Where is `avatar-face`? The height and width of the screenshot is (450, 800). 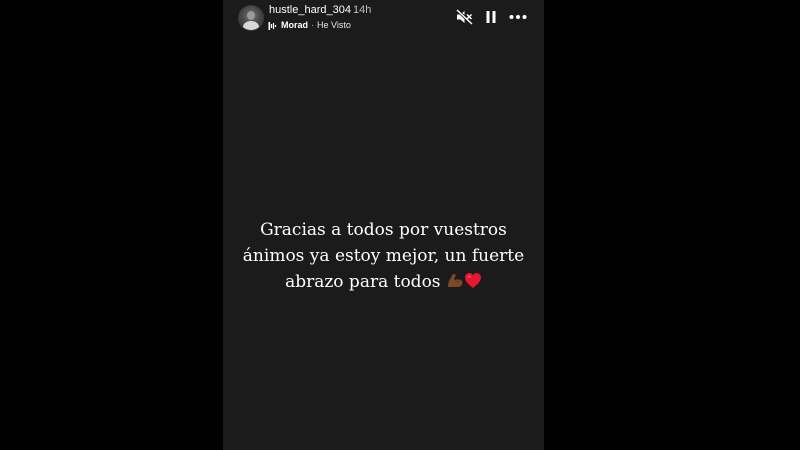 avatar-face is located at coordinates (251, 15).